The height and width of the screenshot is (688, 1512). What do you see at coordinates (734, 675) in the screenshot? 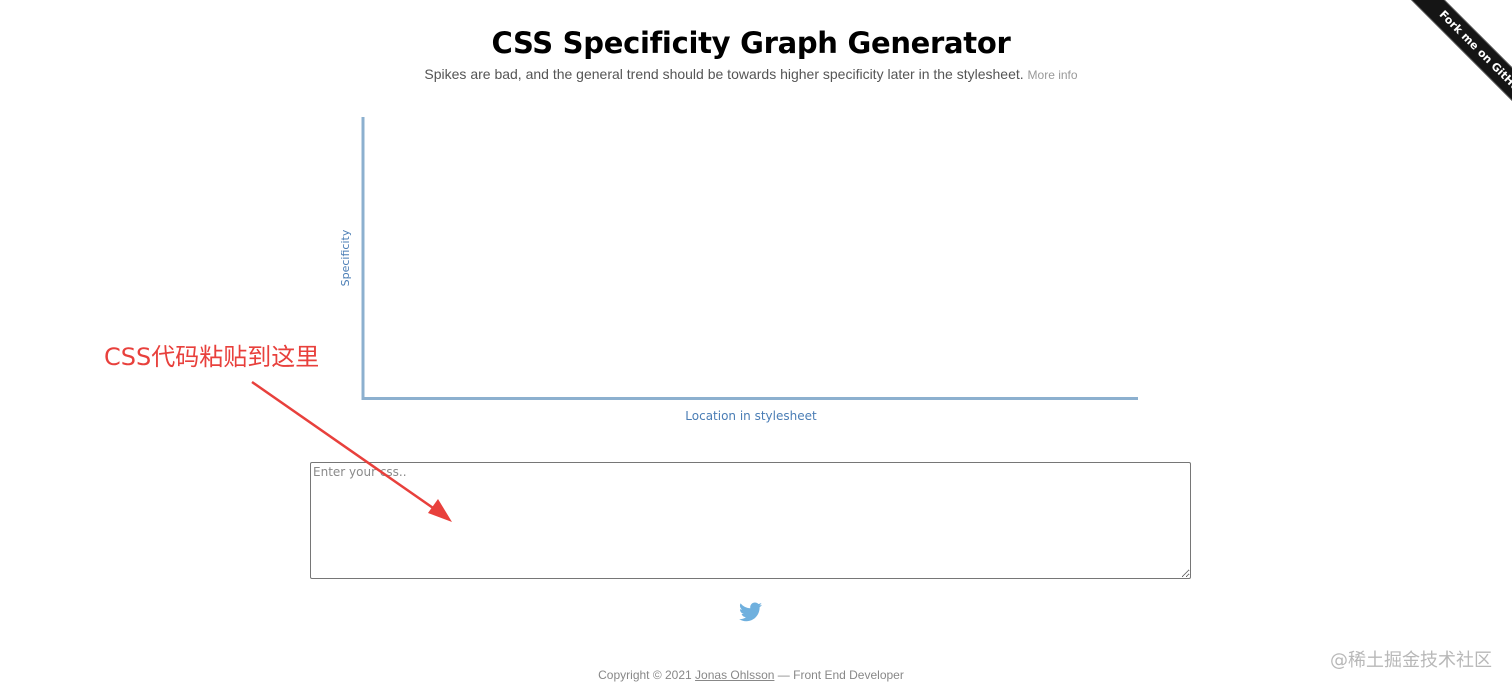
I see `author-link: Jonas Ohlsson` at bounding box center [734, 675].